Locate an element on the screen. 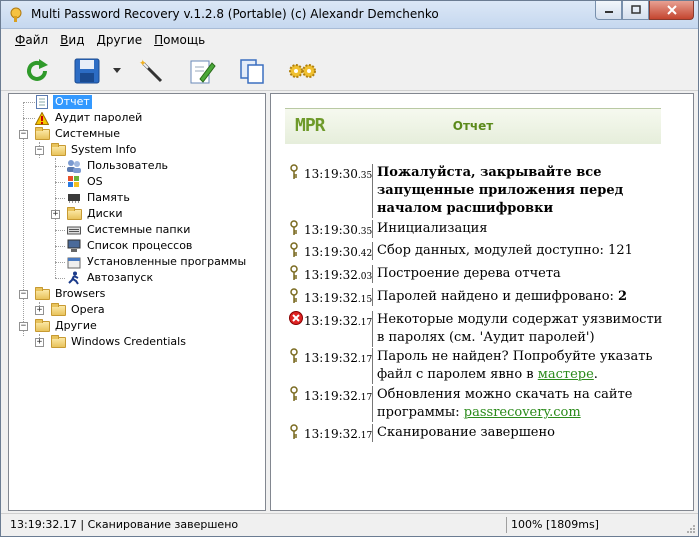 This screenshot has width=699, height=537. keyboard-icon is located at coordinates (74, 230).